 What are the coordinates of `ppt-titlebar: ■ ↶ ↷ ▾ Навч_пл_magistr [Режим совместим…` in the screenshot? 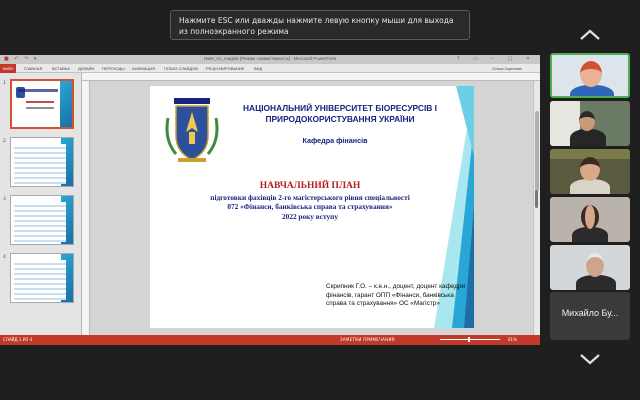 It's located at (270, 59).